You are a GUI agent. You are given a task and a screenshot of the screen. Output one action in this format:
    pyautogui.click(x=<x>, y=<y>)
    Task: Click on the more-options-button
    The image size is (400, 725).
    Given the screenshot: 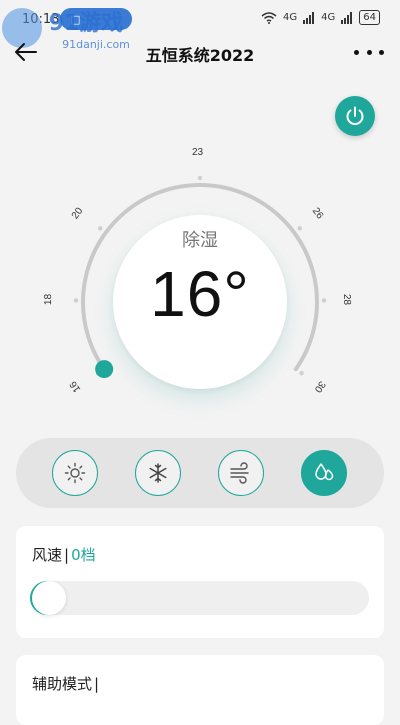 What is the action you would take?
    pyautogui.click(x=369, y=52)
    